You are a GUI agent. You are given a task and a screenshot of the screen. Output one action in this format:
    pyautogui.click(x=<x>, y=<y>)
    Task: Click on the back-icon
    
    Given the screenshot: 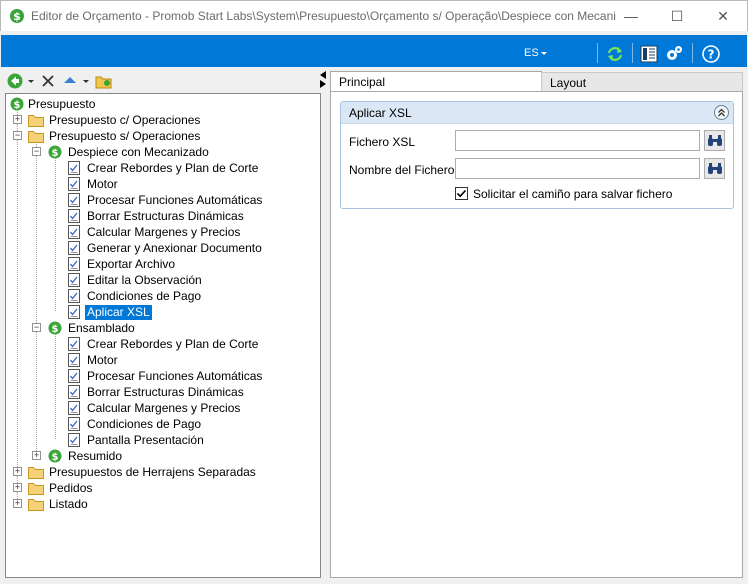 What is the action you would take?
    pyautogui.click(x=15, y=81)
    